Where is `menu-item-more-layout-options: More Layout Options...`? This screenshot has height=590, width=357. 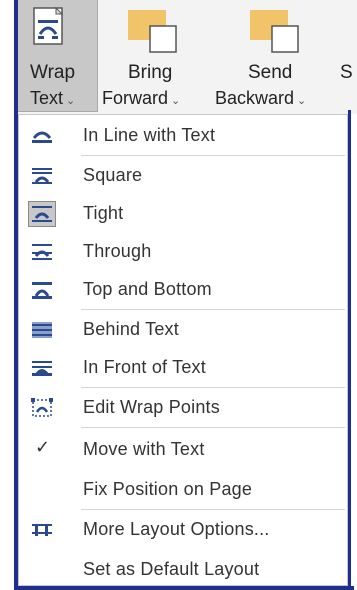 menu-item-more-layout-options: More Layout Options... is located at coordinates (183, 530).